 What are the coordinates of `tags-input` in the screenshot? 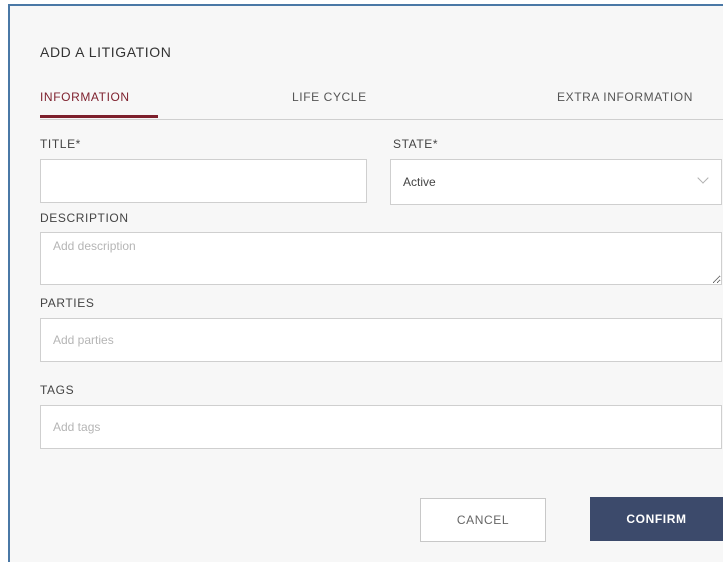 It's located at (381, 427).